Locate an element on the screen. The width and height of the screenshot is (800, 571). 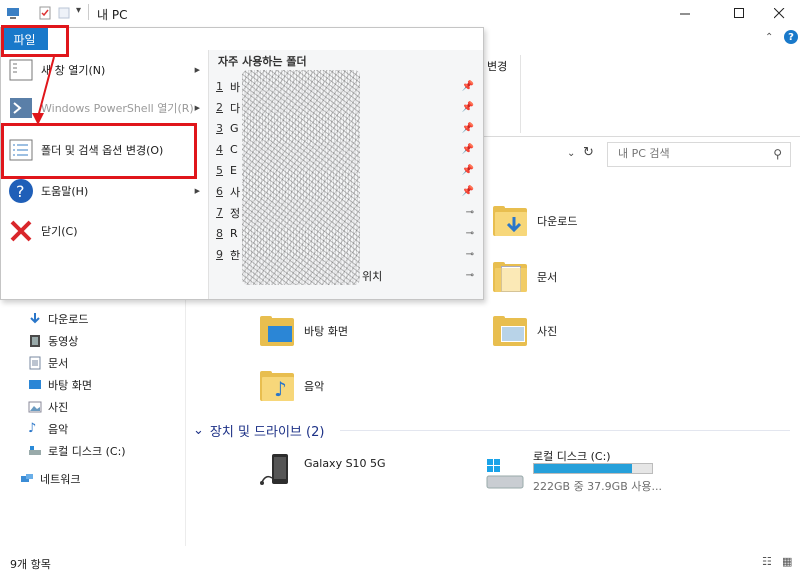
folder-tile-documents: 문서 is located at coordinates (525, 277).